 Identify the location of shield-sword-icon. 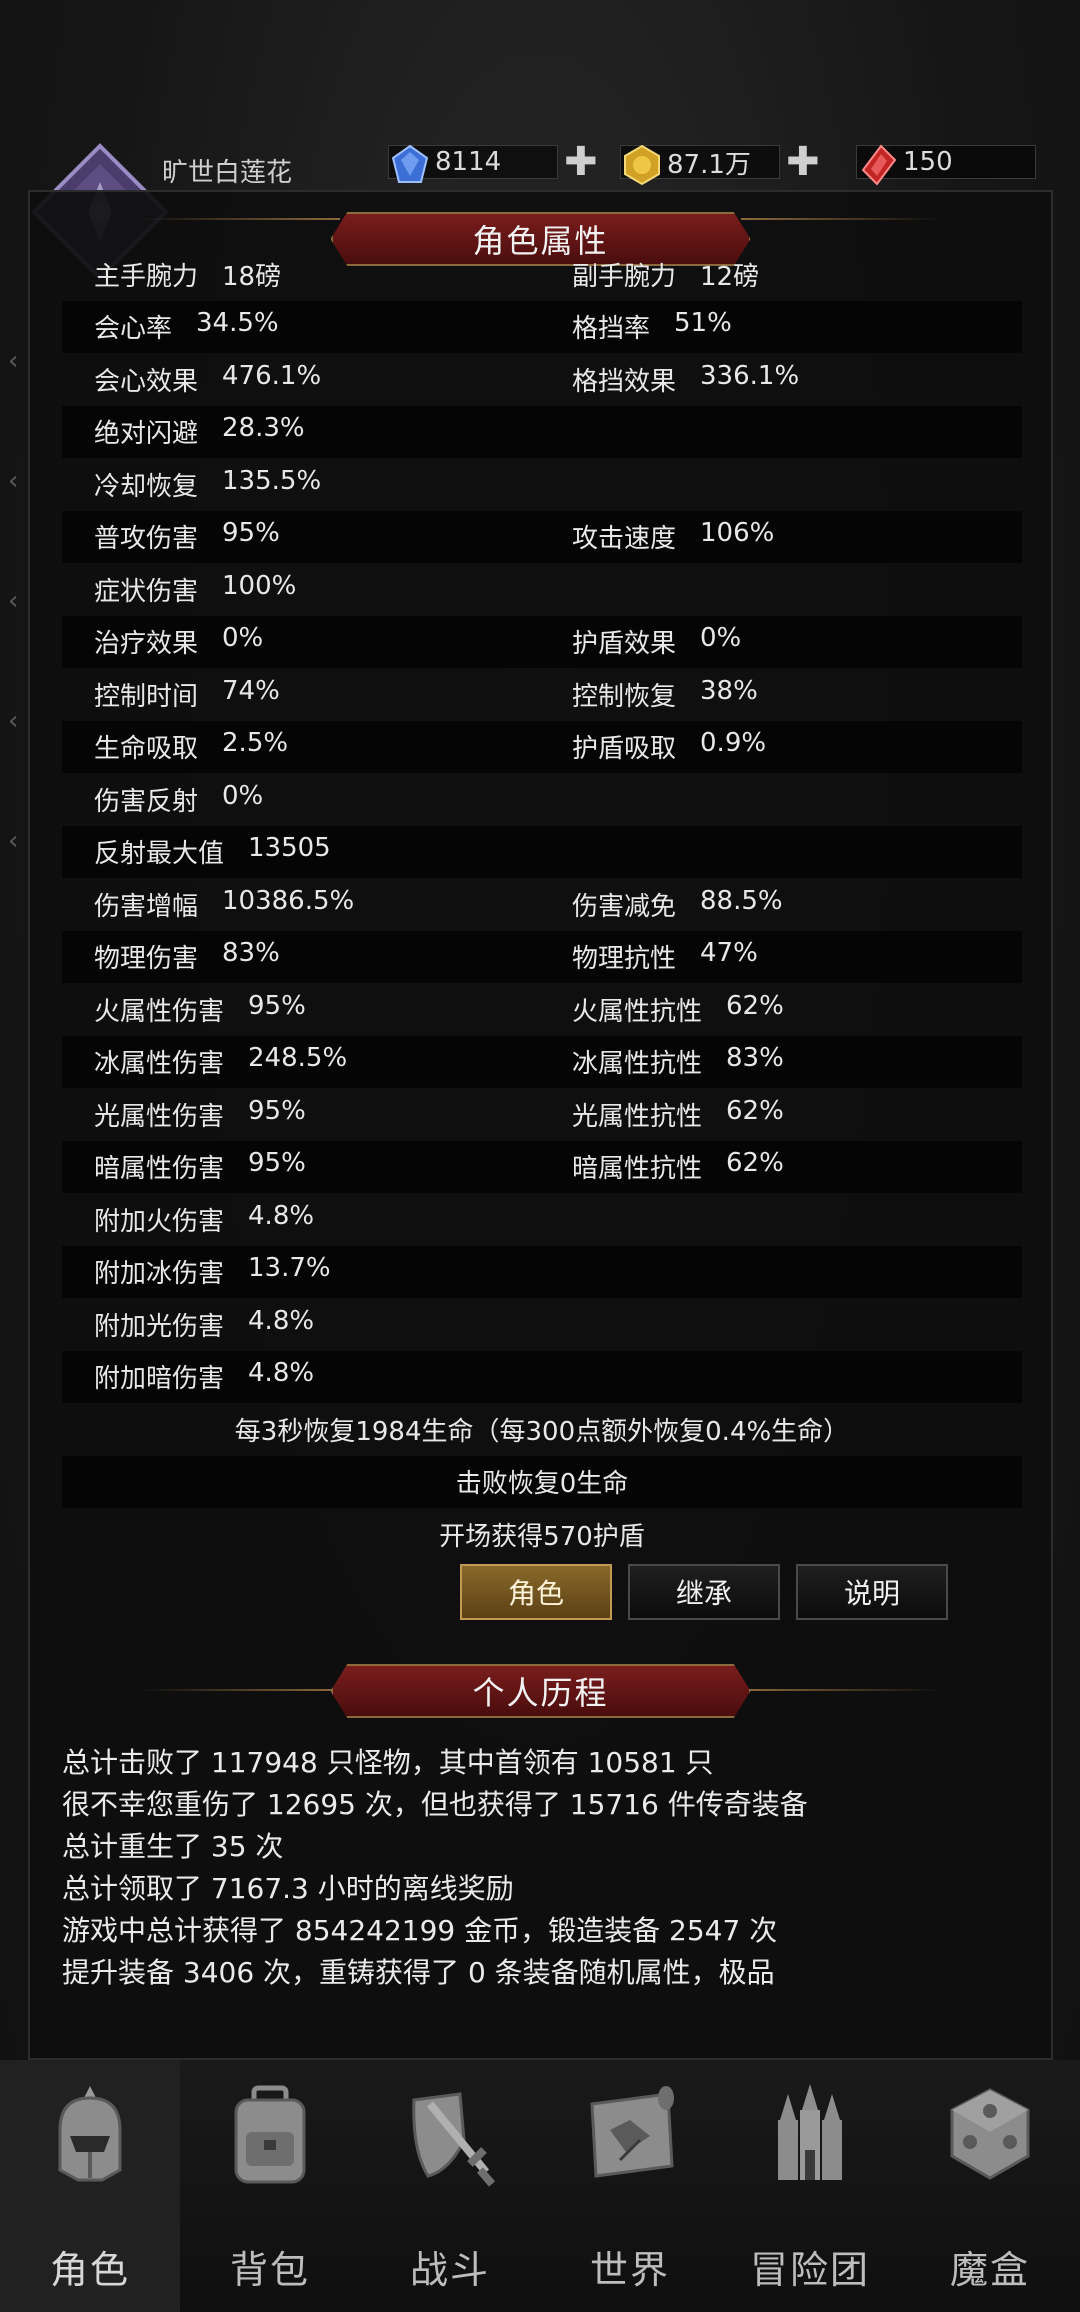
(454, 2139).